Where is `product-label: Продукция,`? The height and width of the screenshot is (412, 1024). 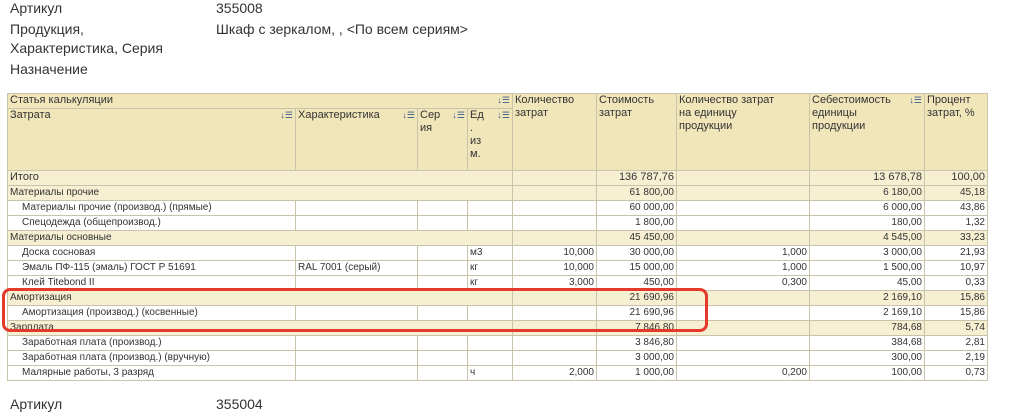
product-label: Продукция, is located at coordinates (47, 29).